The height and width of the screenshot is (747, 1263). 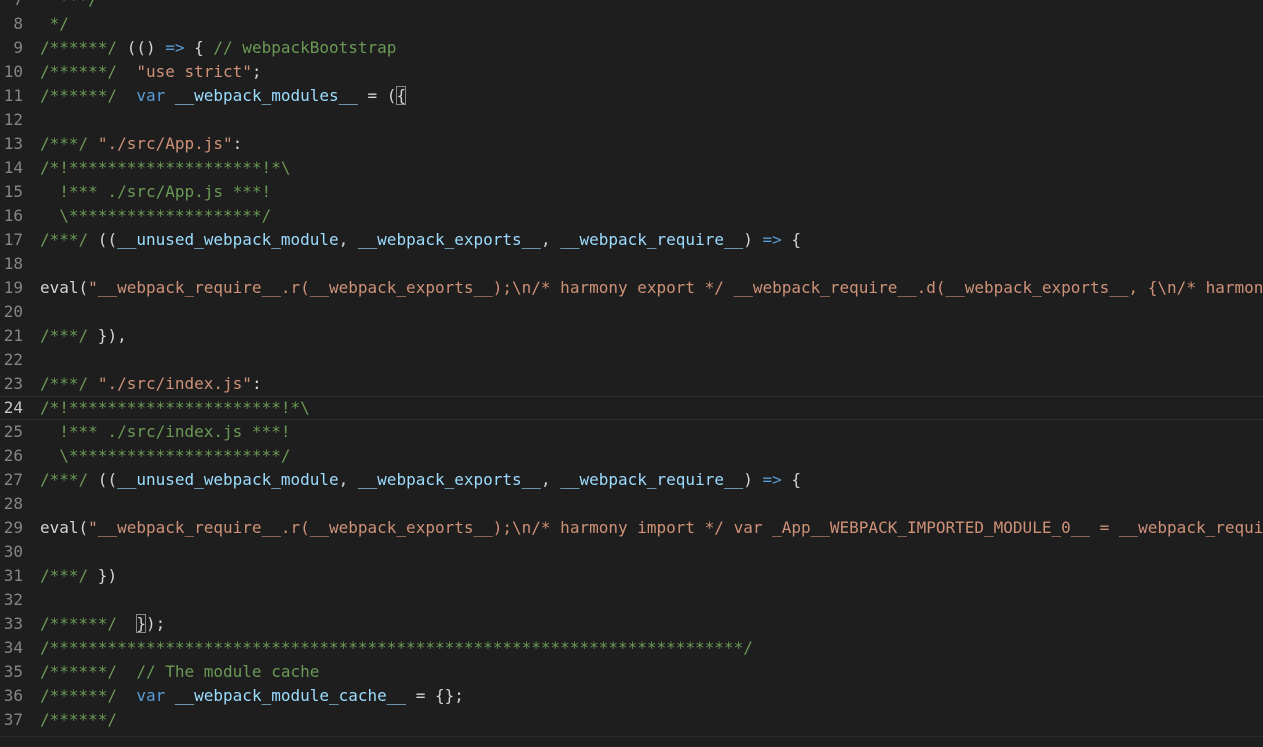 I want to click on line-number-text: 22, so click(x=13, y=359).